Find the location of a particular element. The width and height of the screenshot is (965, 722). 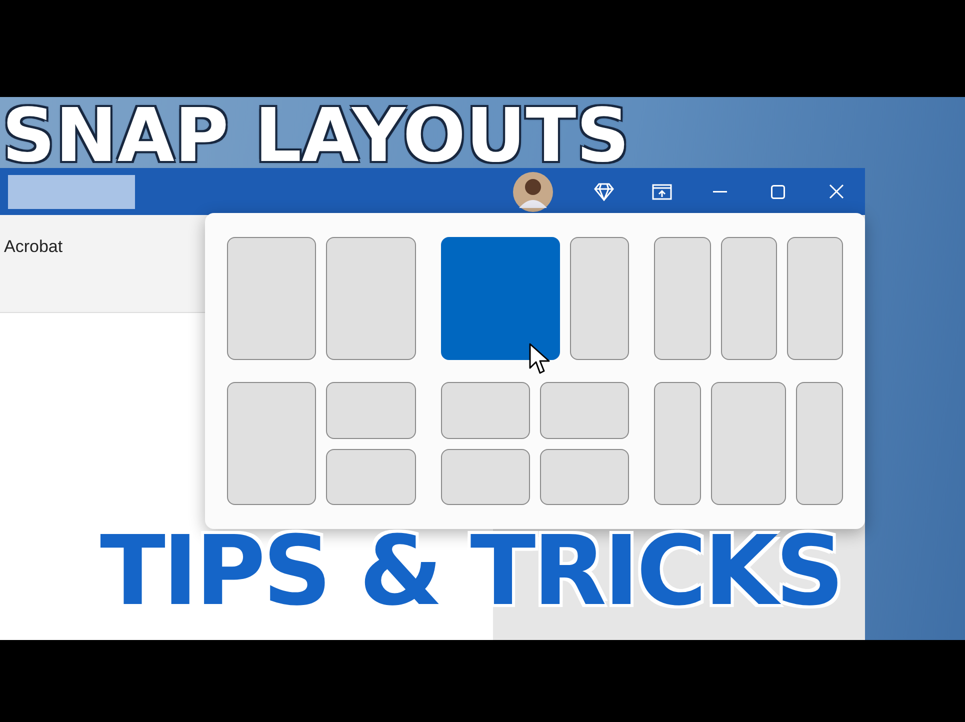

search-field is located at coordinates (71, 191).